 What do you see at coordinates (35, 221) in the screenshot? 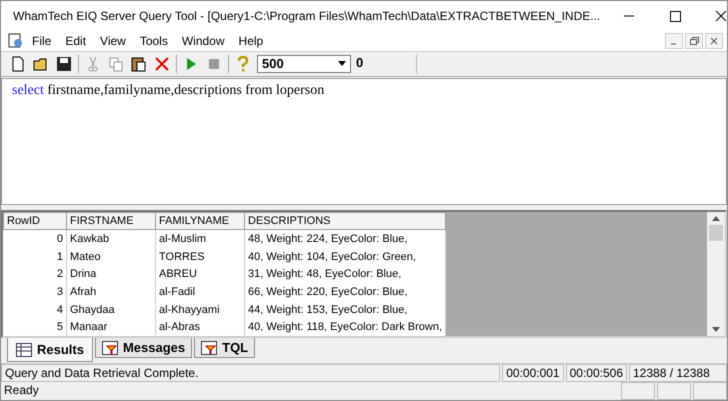
I see `column-header: RowID` at bounding box center [35, 221].